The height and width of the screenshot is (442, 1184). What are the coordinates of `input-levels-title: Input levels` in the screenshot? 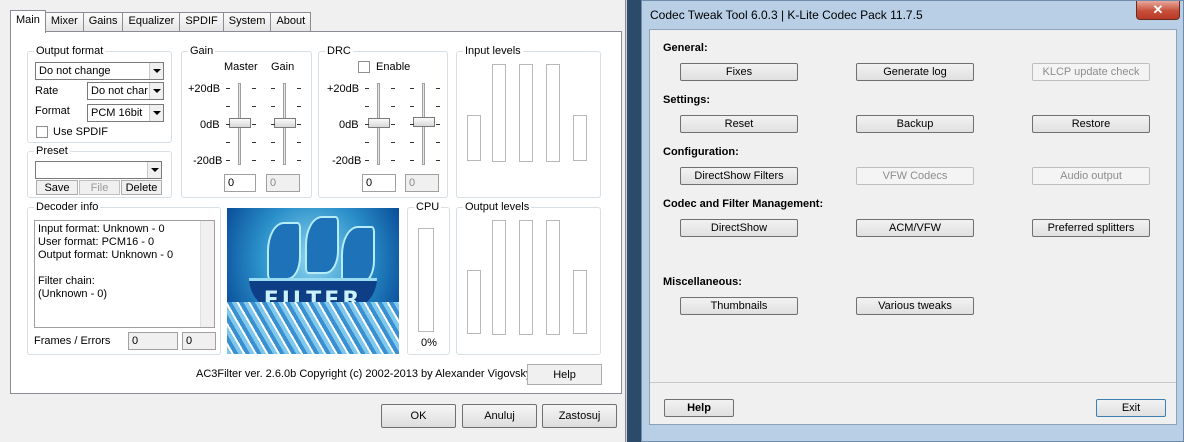 It's located at (493, 51).